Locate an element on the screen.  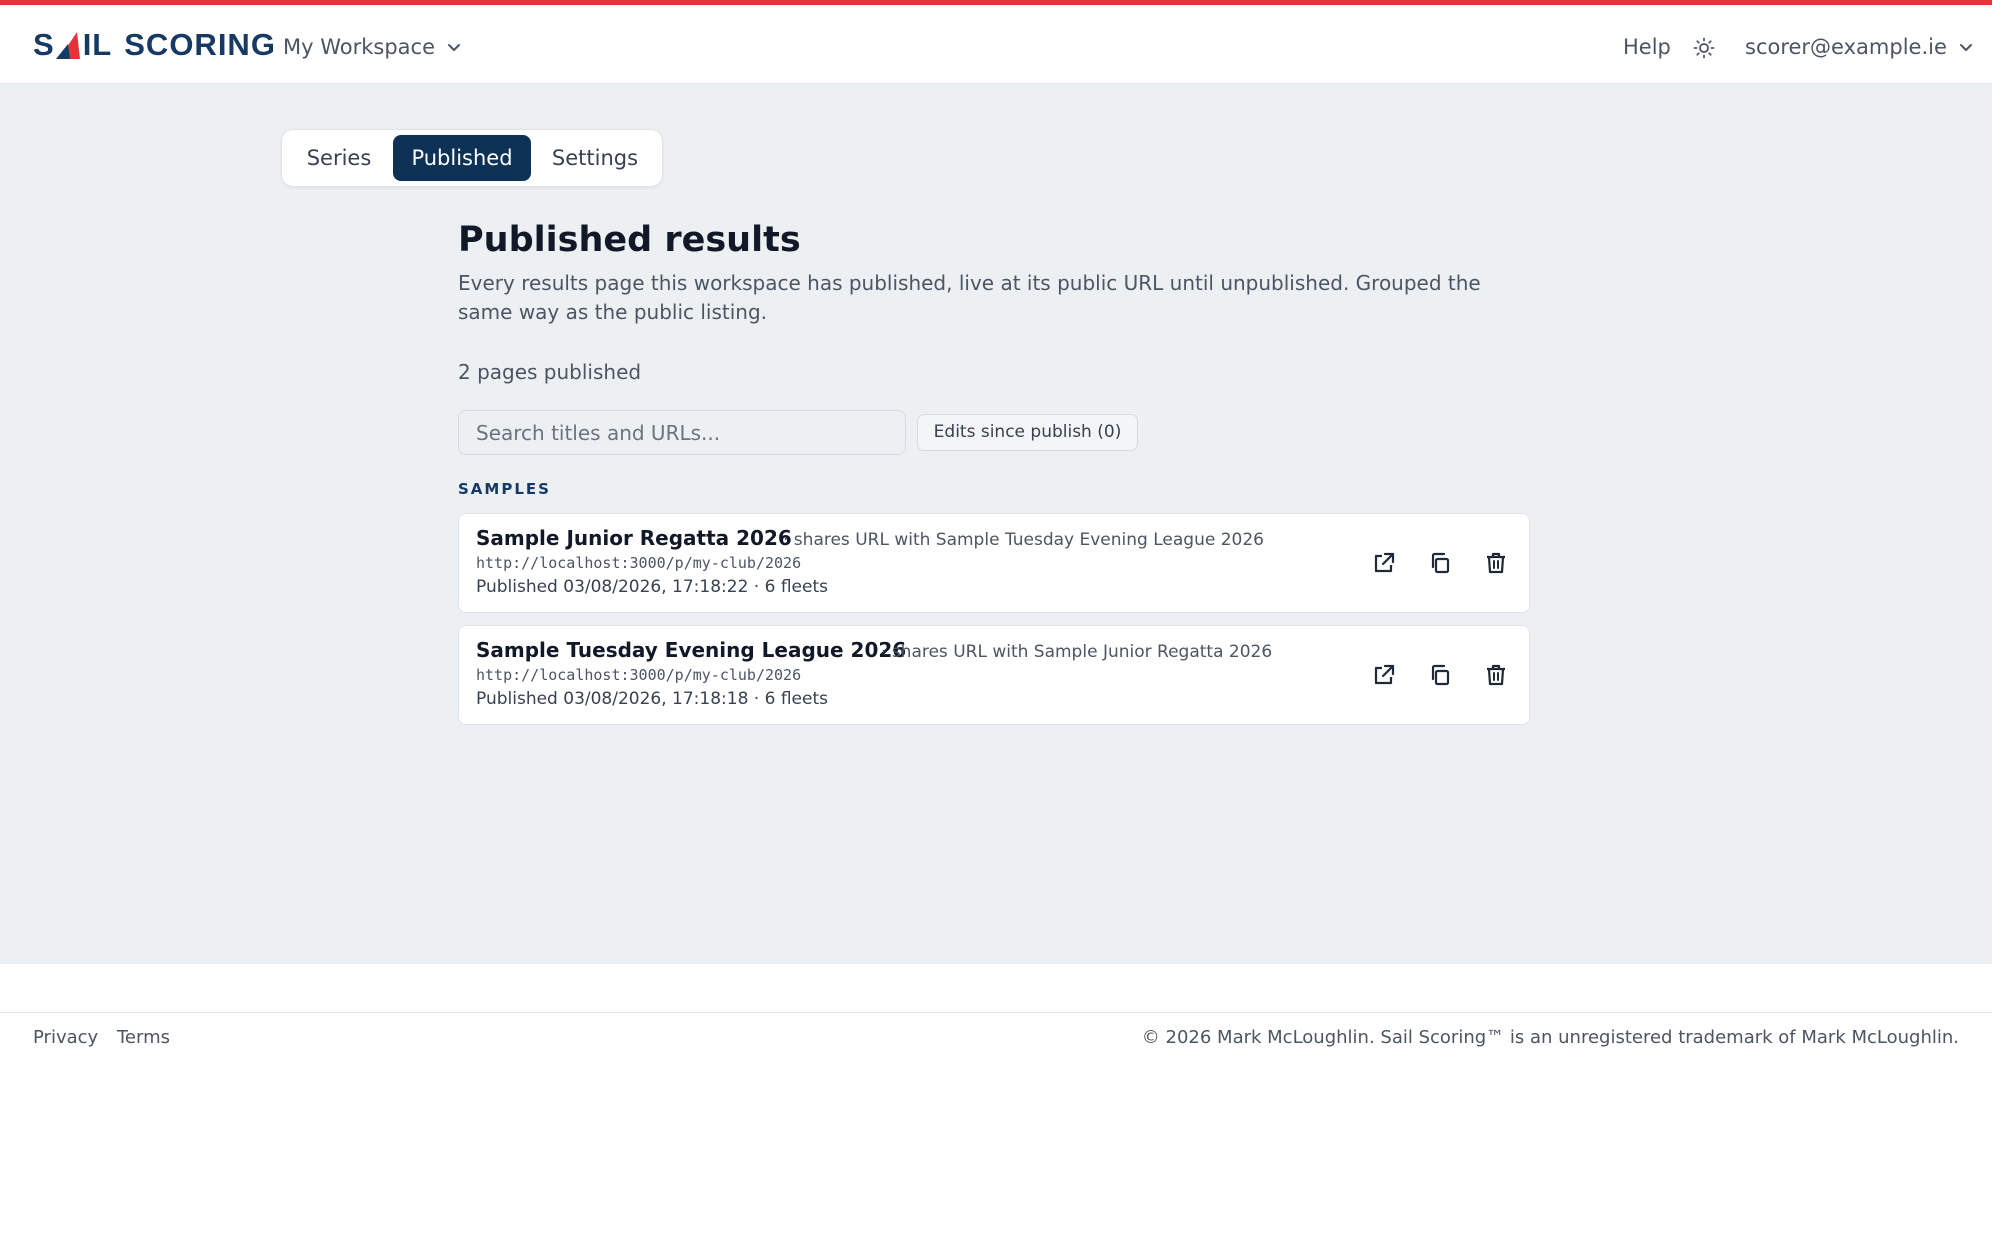
logo-letters-il: IL is located at coordinates (97, 44).